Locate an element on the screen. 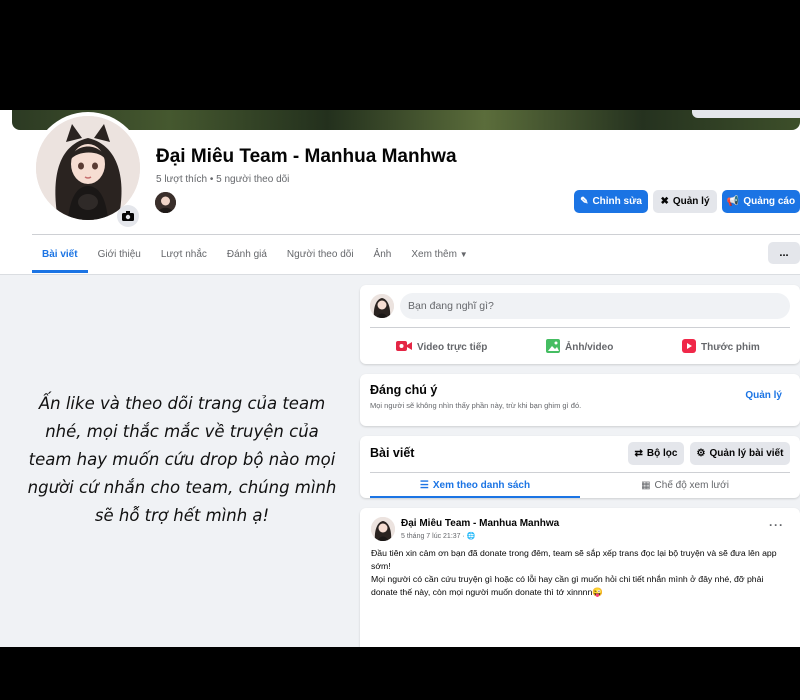  page-title: Đại Miêu Team - Manhua Manhwa is located at coordinates (306, 156).